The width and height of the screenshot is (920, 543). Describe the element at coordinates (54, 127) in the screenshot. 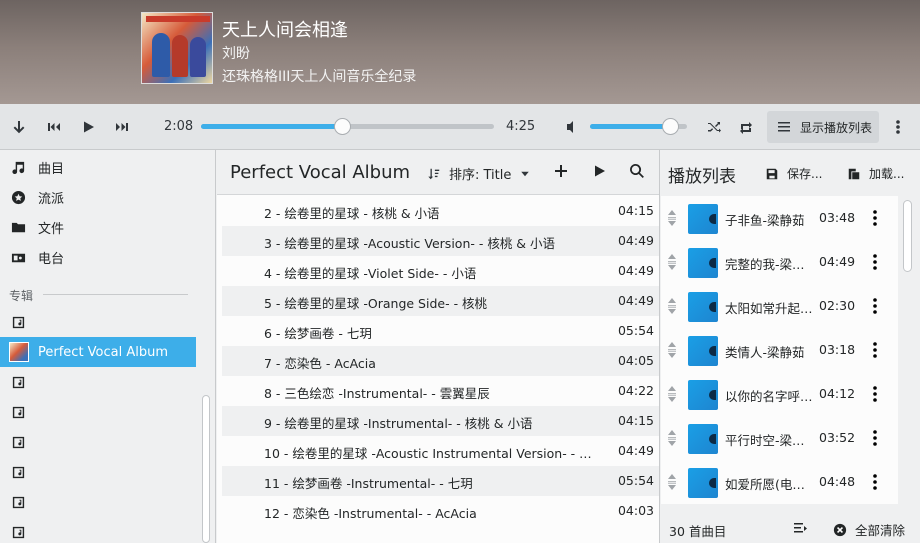

I see `previous-track-button` at that location.